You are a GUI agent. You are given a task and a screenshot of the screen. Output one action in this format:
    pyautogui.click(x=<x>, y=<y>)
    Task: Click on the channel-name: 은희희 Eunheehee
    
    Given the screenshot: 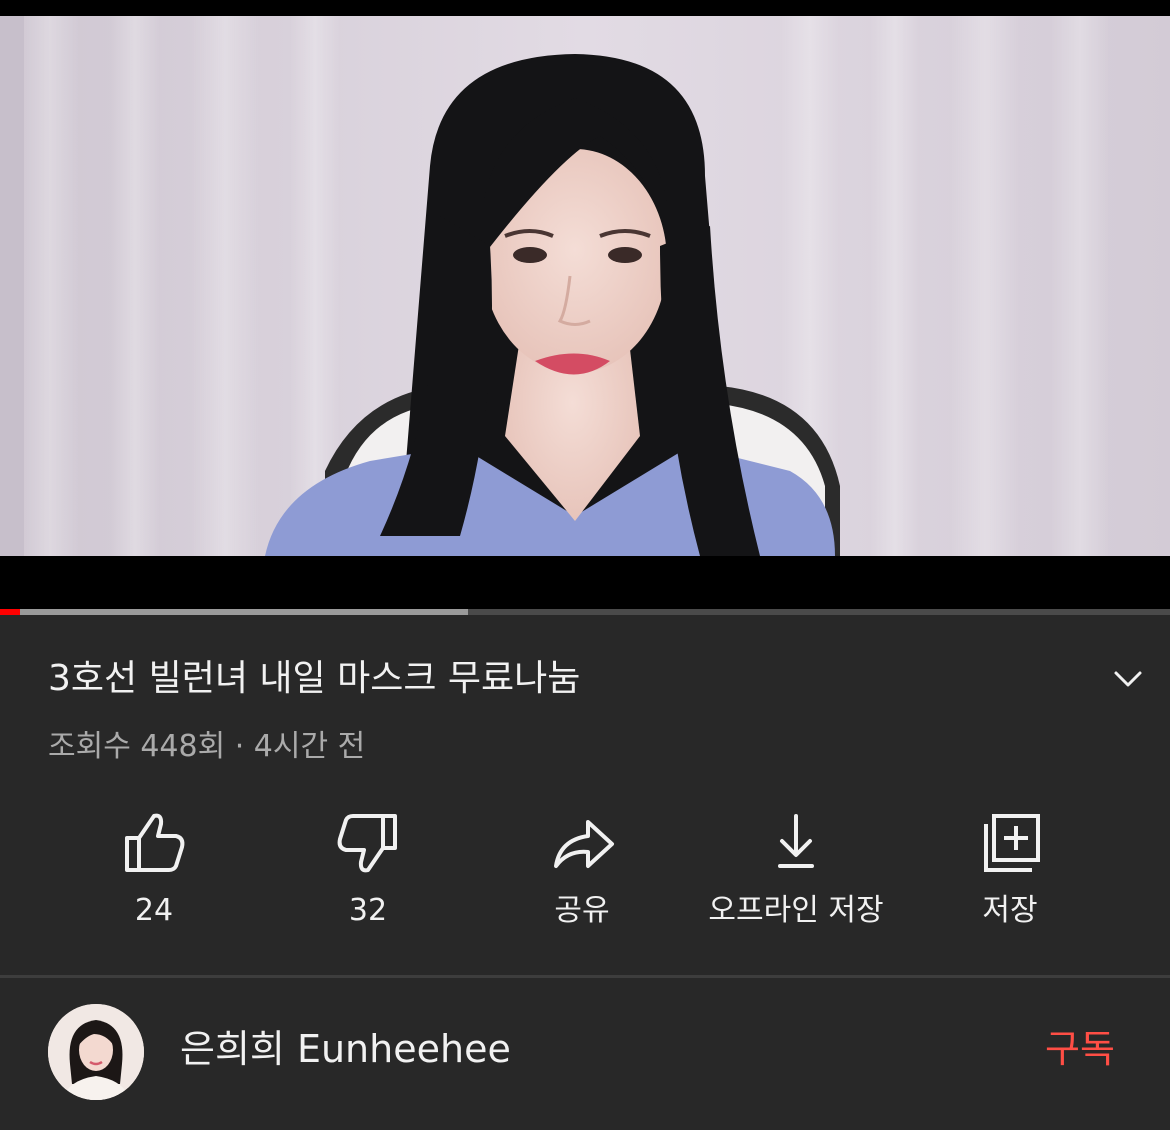 What is the action you would take?
    pyautogui.click(x=345, y=1049)
    